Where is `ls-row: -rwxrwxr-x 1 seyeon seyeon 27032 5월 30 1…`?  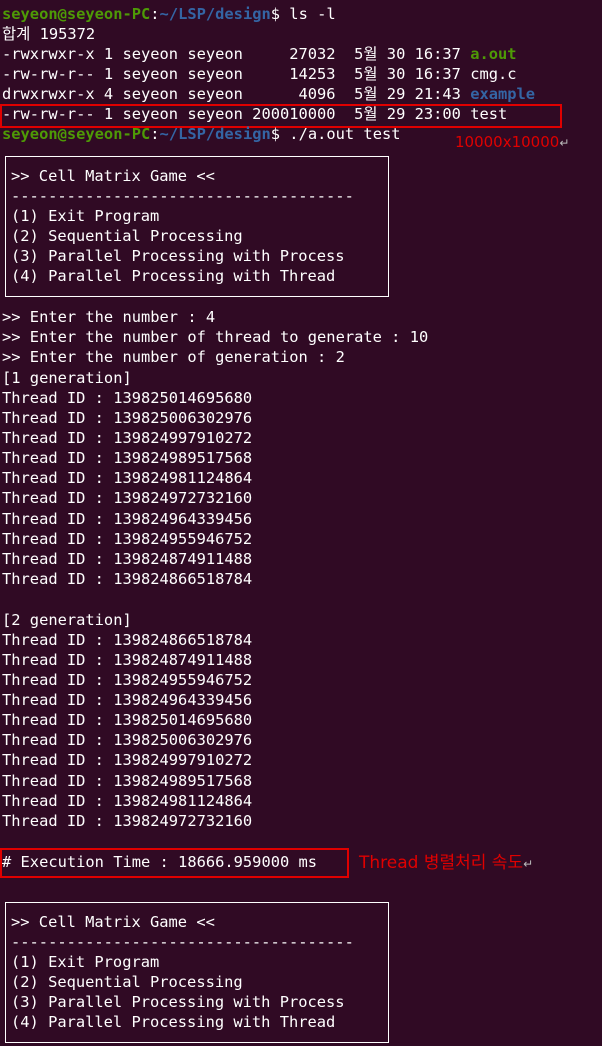 ls-row: -rwxrwxr-x 1 seyeon seyeon 27032 5월 30 1… is located at coordinates (259, 54).